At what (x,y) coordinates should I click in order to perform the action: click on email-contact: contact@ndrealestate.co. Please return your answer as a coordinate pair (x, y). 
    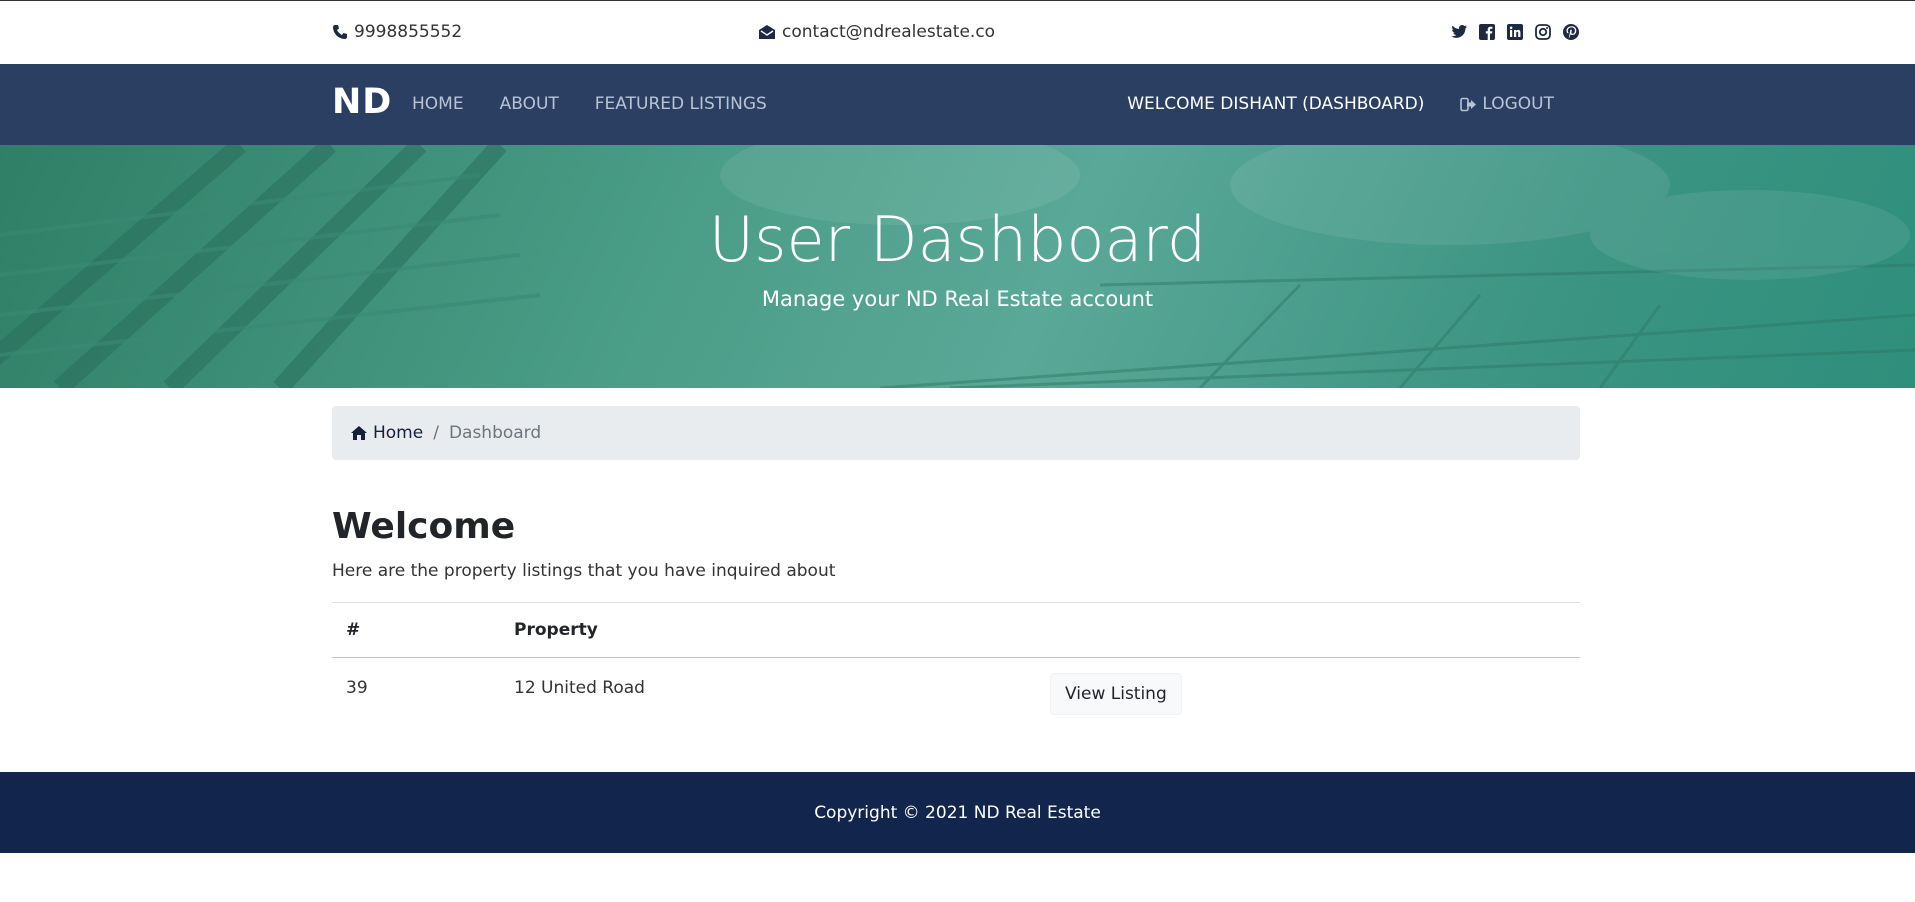
    Looking at the image, I should click on (876, 32).